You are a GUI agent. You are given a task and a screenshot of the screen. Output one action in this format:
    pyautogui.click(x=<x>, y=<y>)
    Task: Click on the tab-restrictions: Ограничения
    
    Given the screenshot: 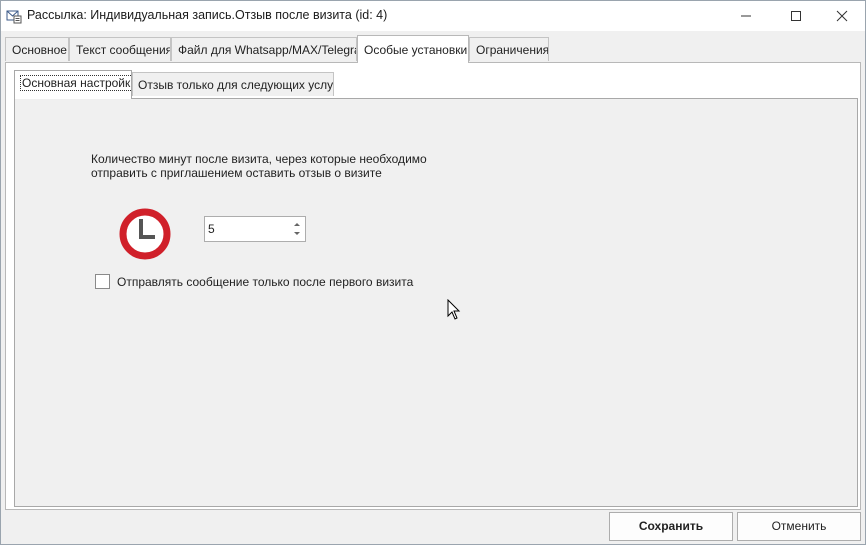 What is the action you would take?
    pyautogui.click(x=509, y=49)
    